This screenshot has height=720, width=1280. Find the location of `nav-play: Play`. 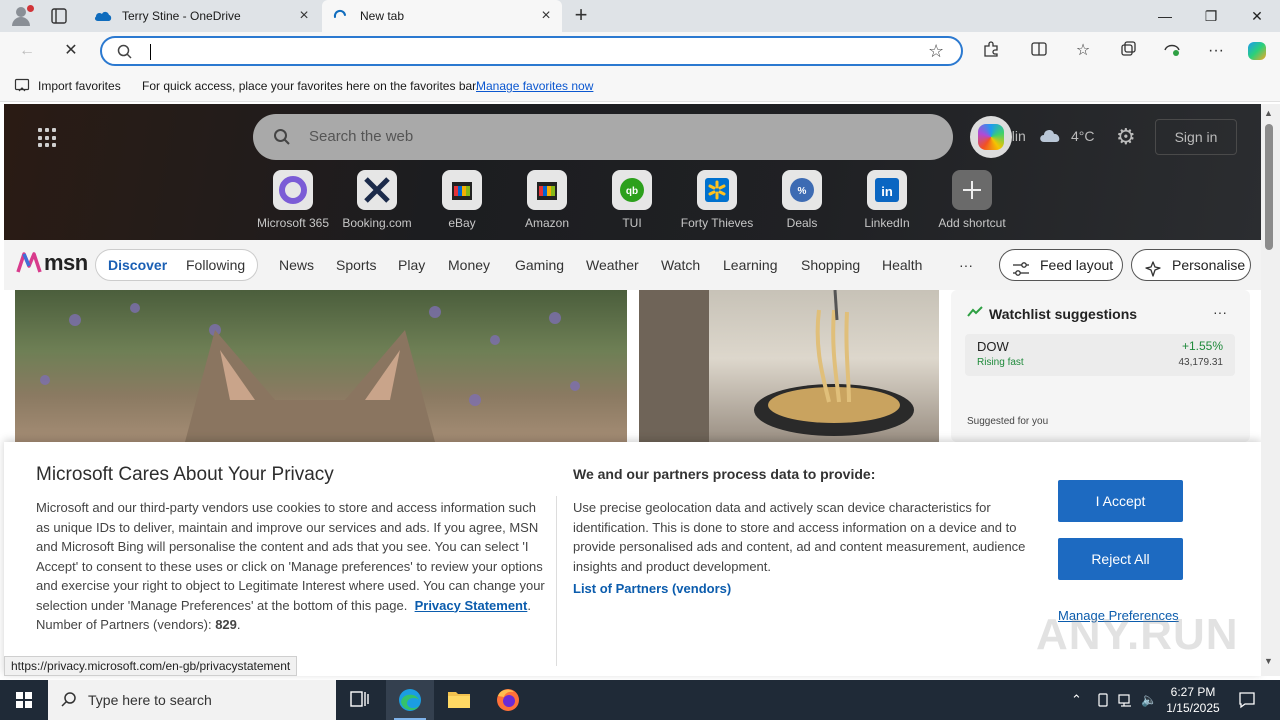

nav-play: Play is located at coordinates (411, 265).